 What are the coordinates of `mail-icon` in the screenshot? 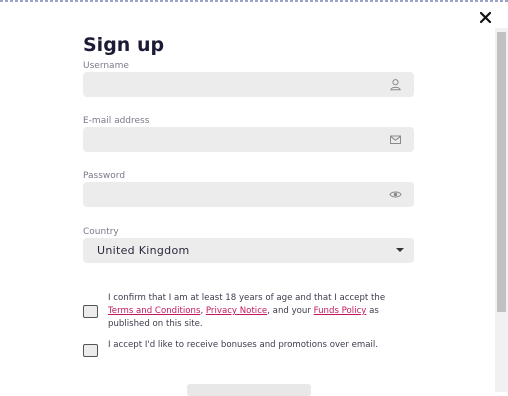 It's located at (395, 139).